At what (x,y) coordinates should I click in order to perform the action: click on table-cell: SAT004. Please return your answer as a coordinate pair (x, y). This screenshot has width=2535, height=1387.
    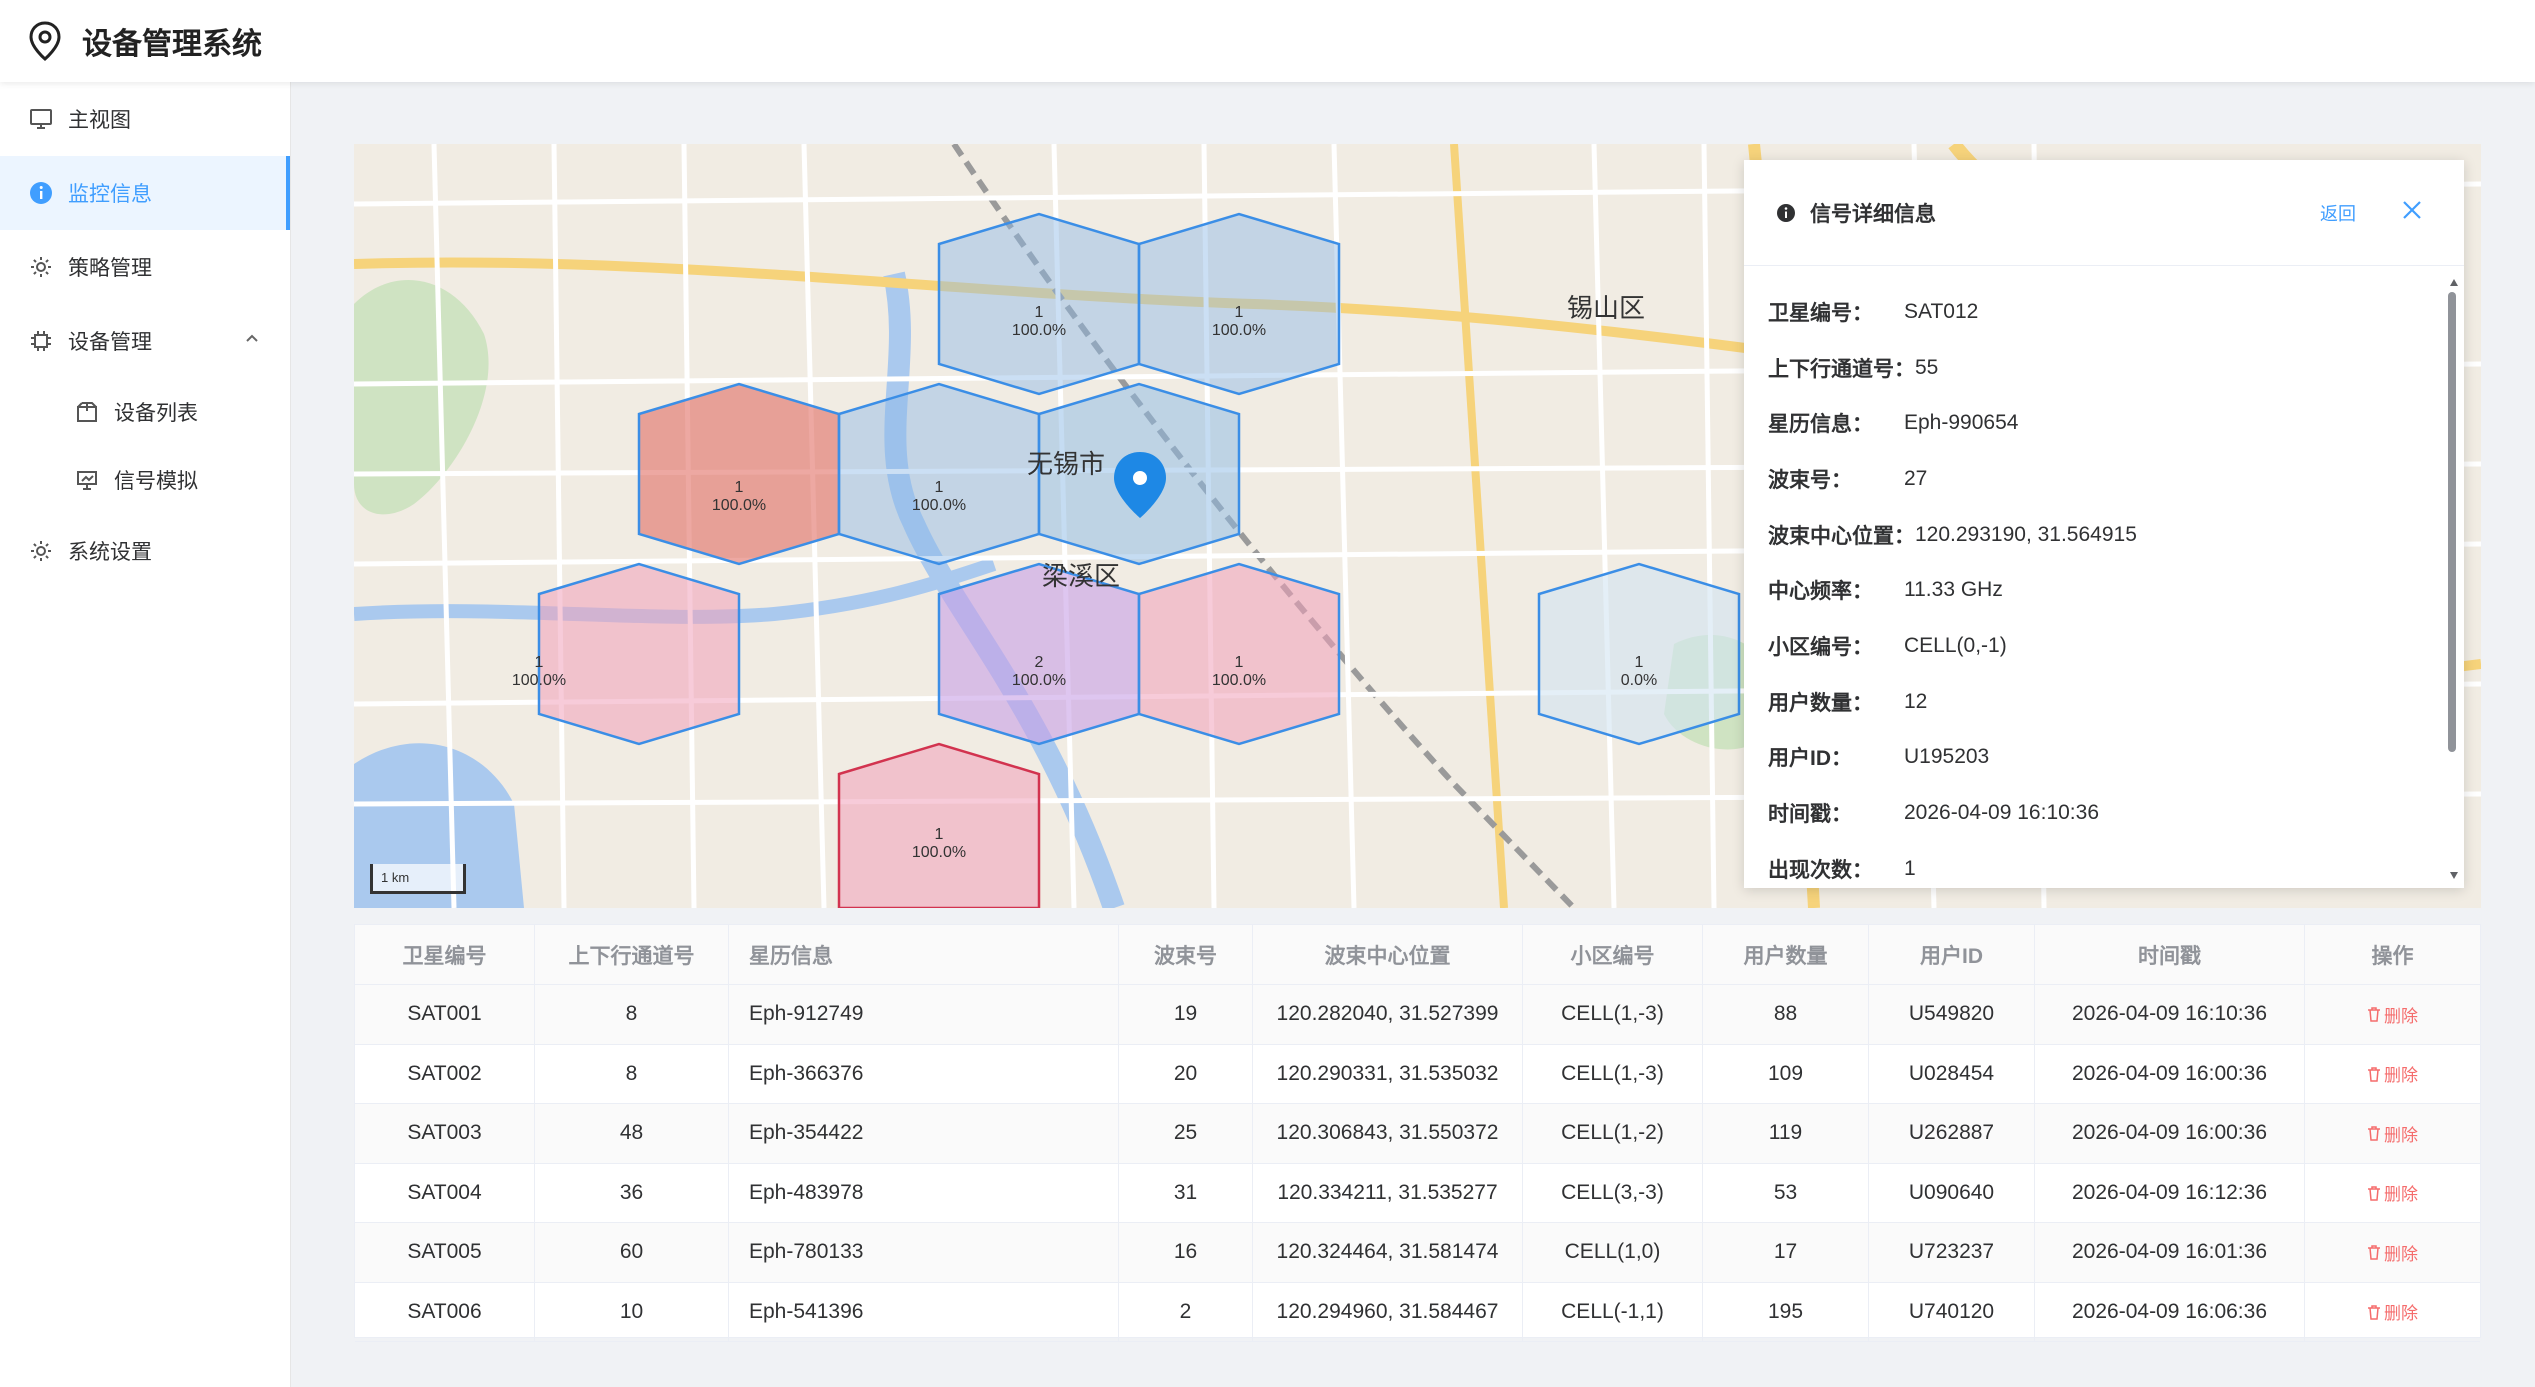
    Looking at the image, I should click on (445, 1192).